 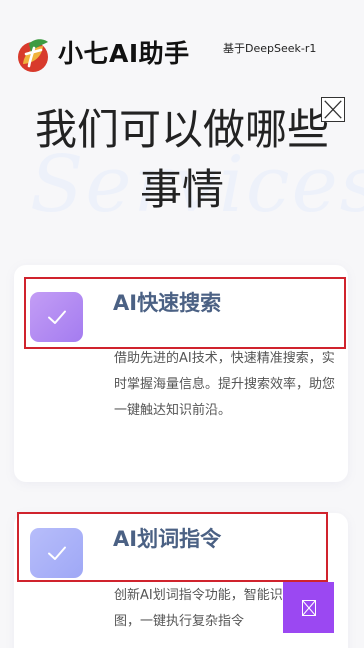 What do you see at coordinates (270, 48) in the screenshot?
I see `model-tagline: 基于DeepSeek-r1` at bounding box center [270, 48].